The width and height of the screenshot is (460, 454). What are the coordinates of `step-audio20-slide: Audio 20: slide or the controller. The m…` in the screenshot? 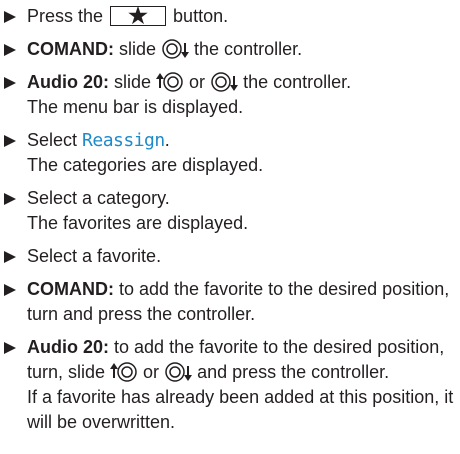 It's located at (232, 95).